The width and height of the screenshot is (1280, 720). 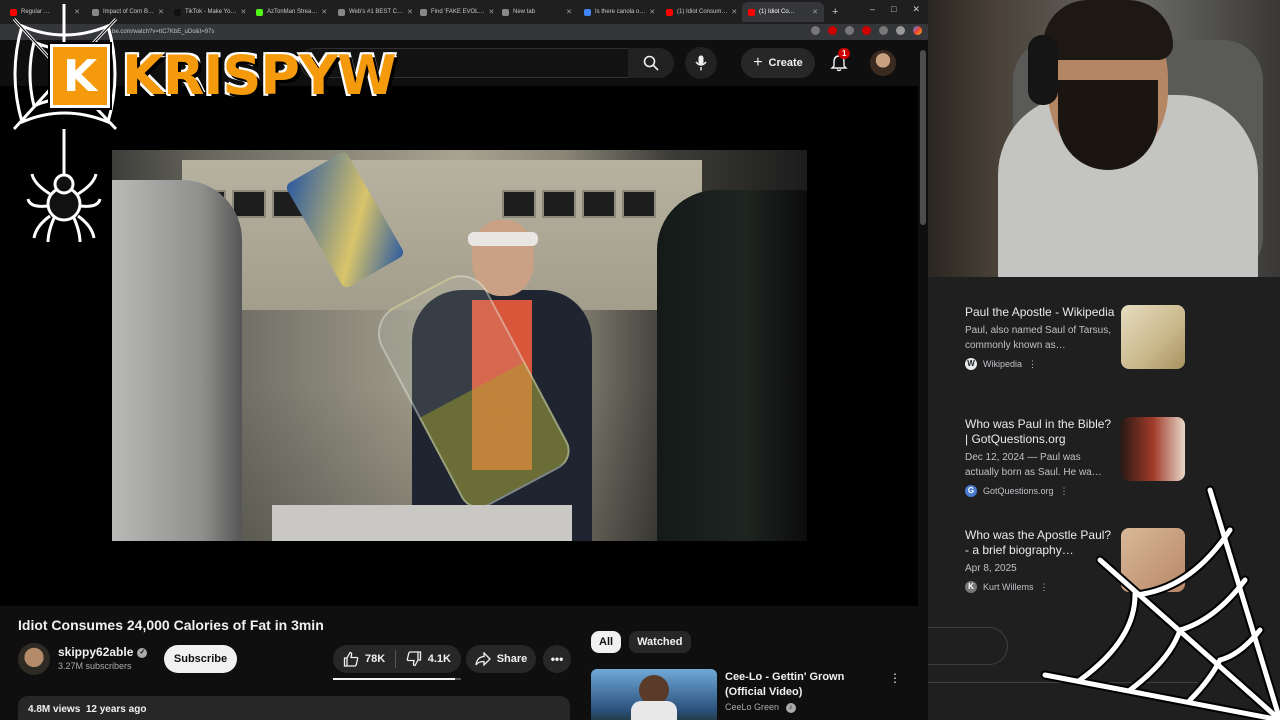 I want to click on logo-k-badge: K, so click(x=80, y=76).